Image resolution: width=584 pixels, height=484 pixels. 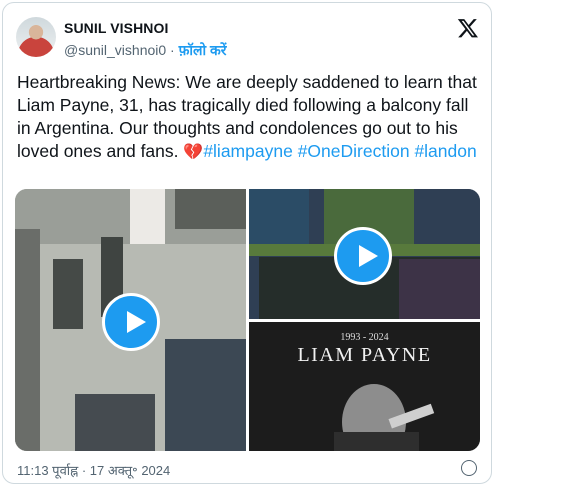 What do you see at coordinates (36, 37) in the screenshot?
I see `avatar` at bounding box center [36, 37].